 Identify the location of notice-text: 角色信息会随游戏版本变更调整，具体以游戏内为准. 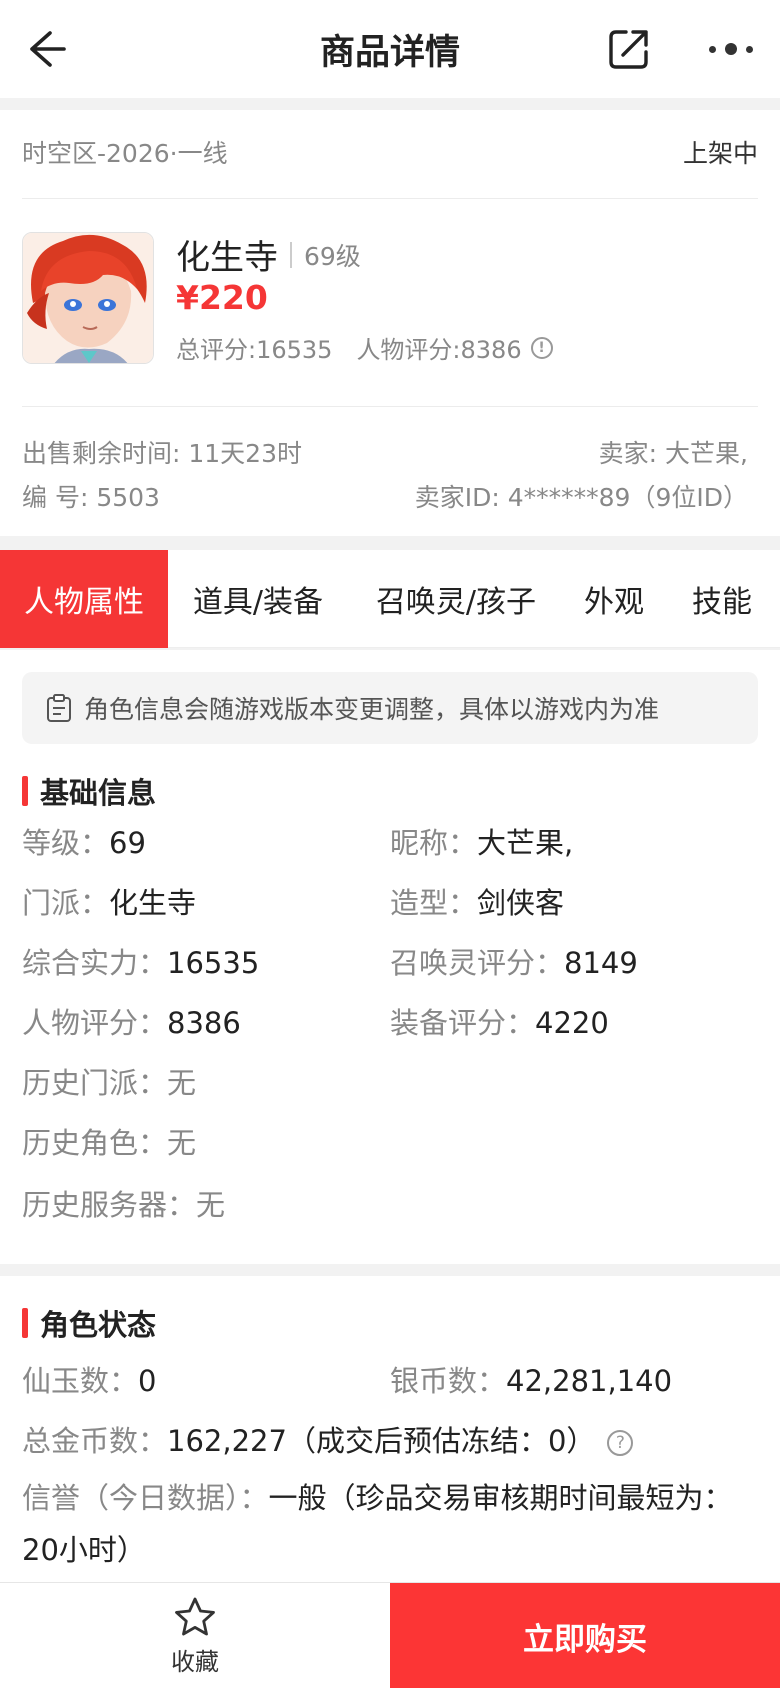
(372, 709).